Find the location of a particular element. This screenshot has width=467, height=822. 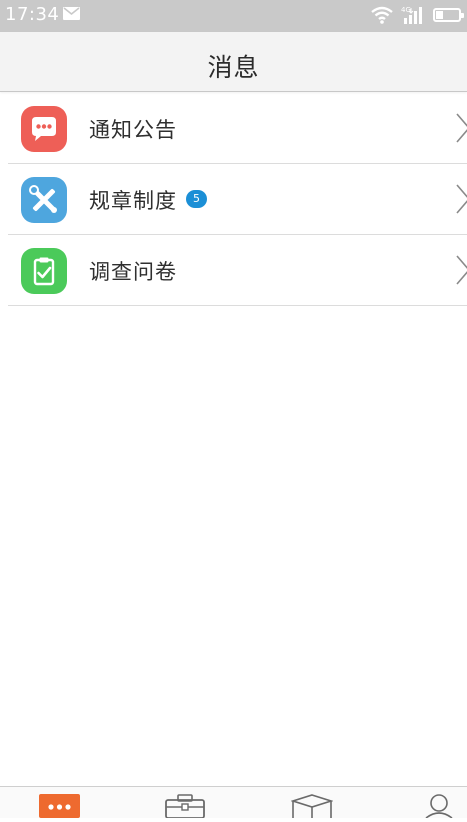

page-title: 消息 is located at coordinates (233, 67).